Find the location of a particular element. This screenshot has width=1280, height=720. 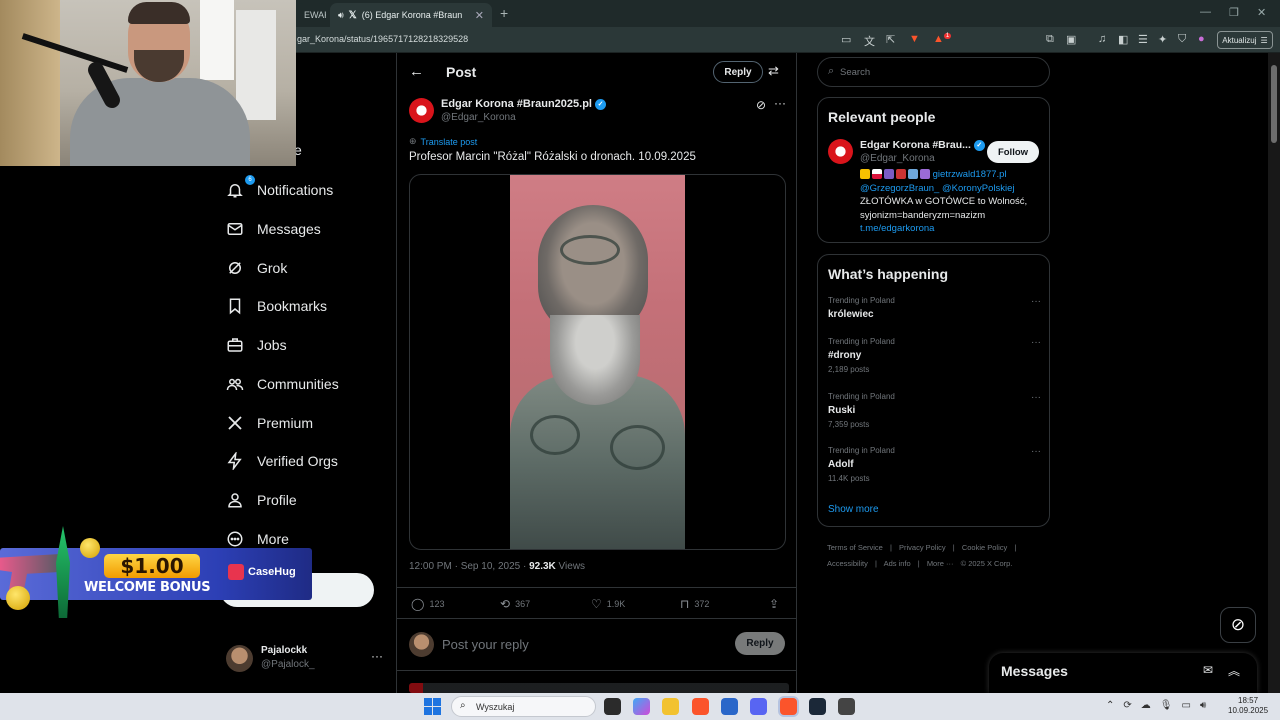

sidebar-toggle-icon: ◧ is located at coordinates (1123, 39).